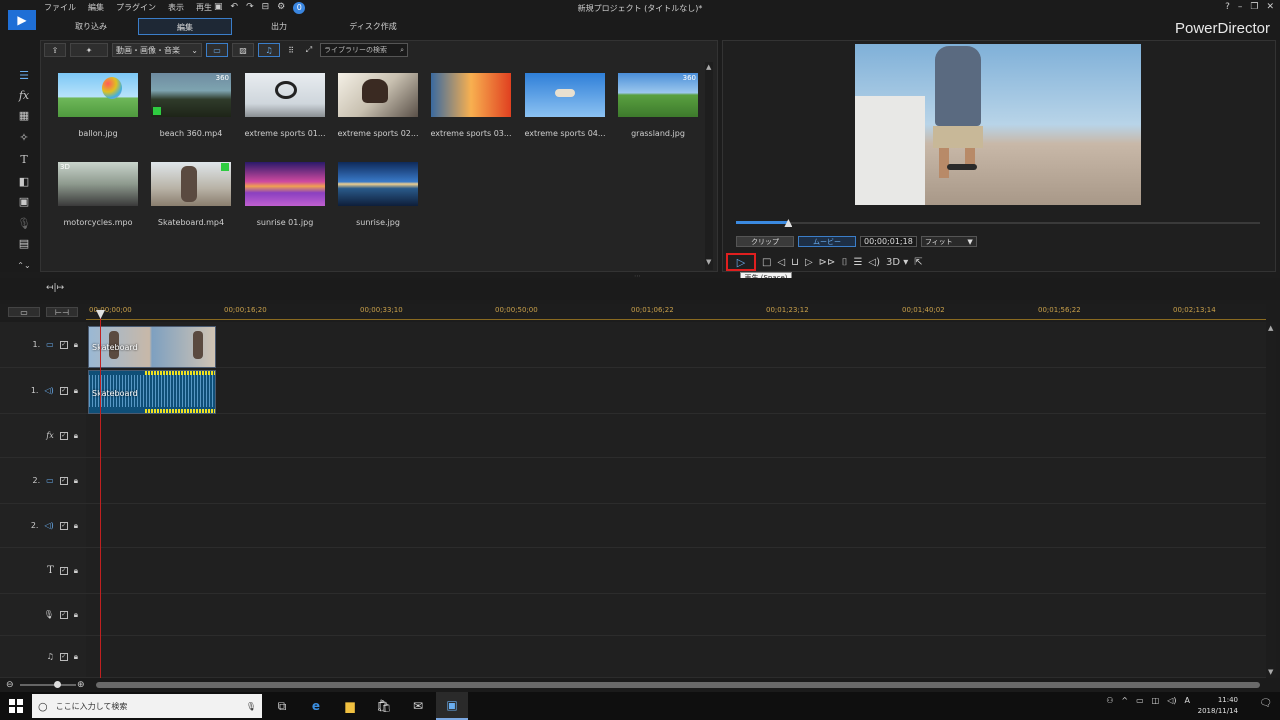  Describe the element at coordinates (136, 7) in the screenshot. I see `menu-plugin: プラグイン` at that location.